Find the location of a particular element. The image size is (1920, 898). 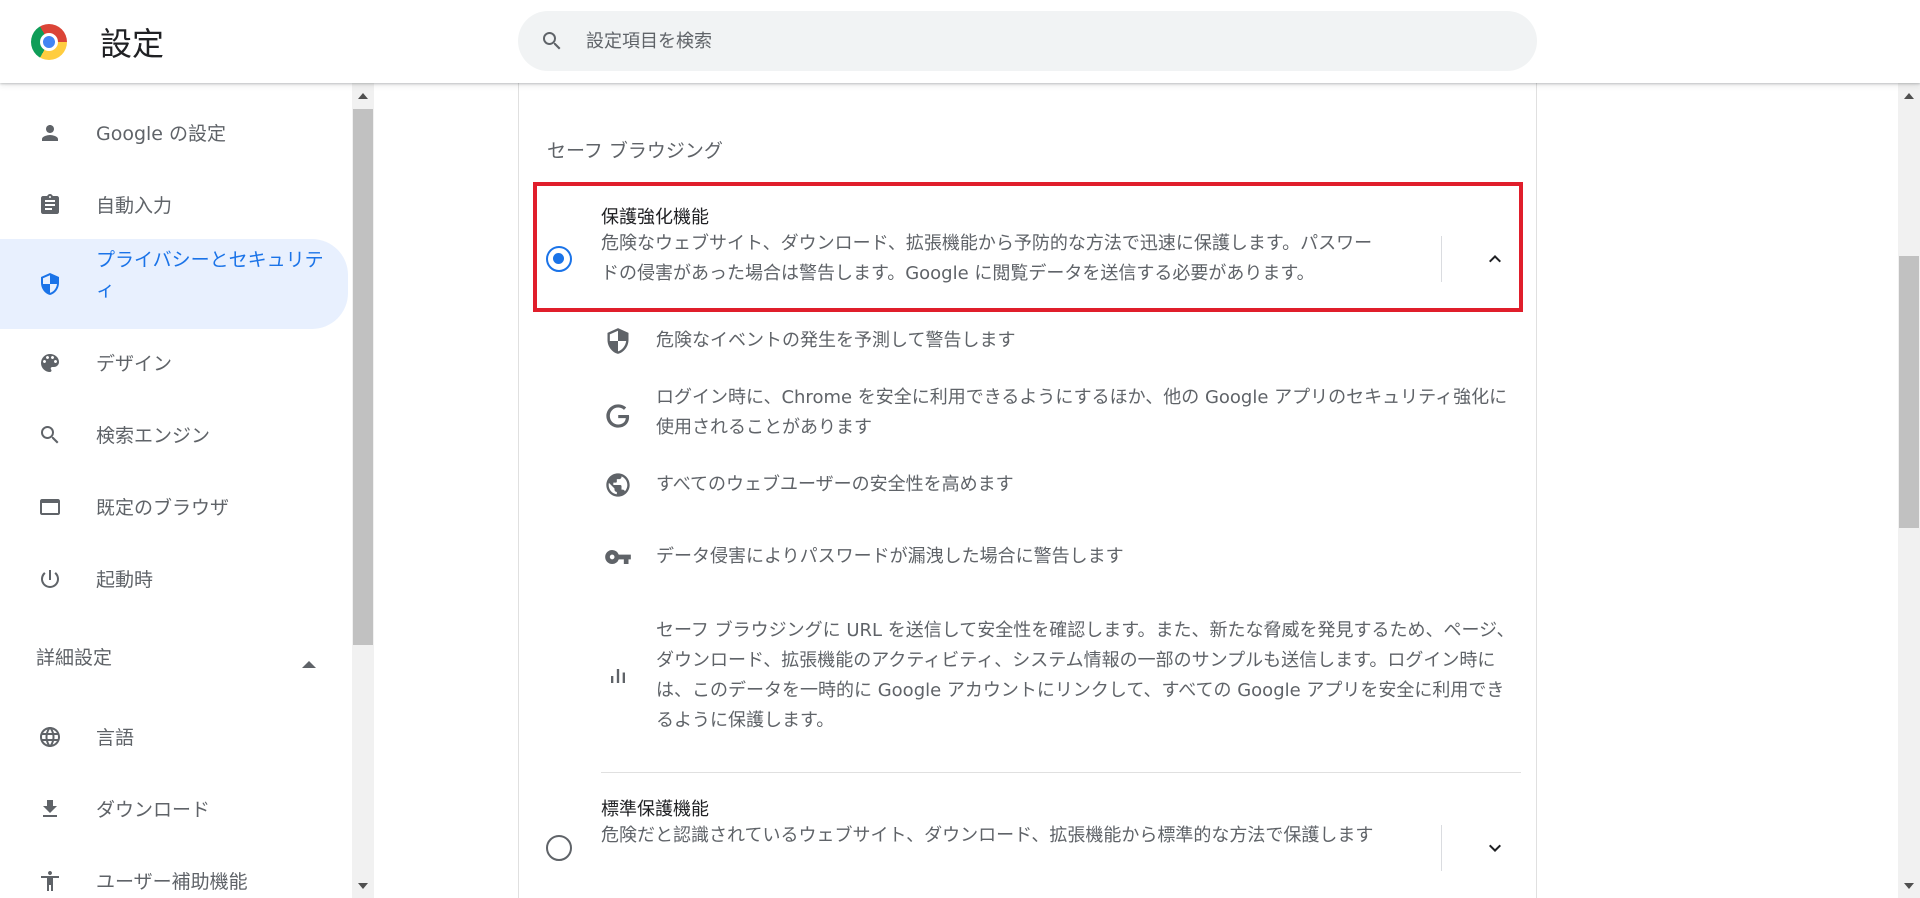

feature-item: すべてのウェブユーザーの安全性を高めます is located at coordinates (1027, 490).